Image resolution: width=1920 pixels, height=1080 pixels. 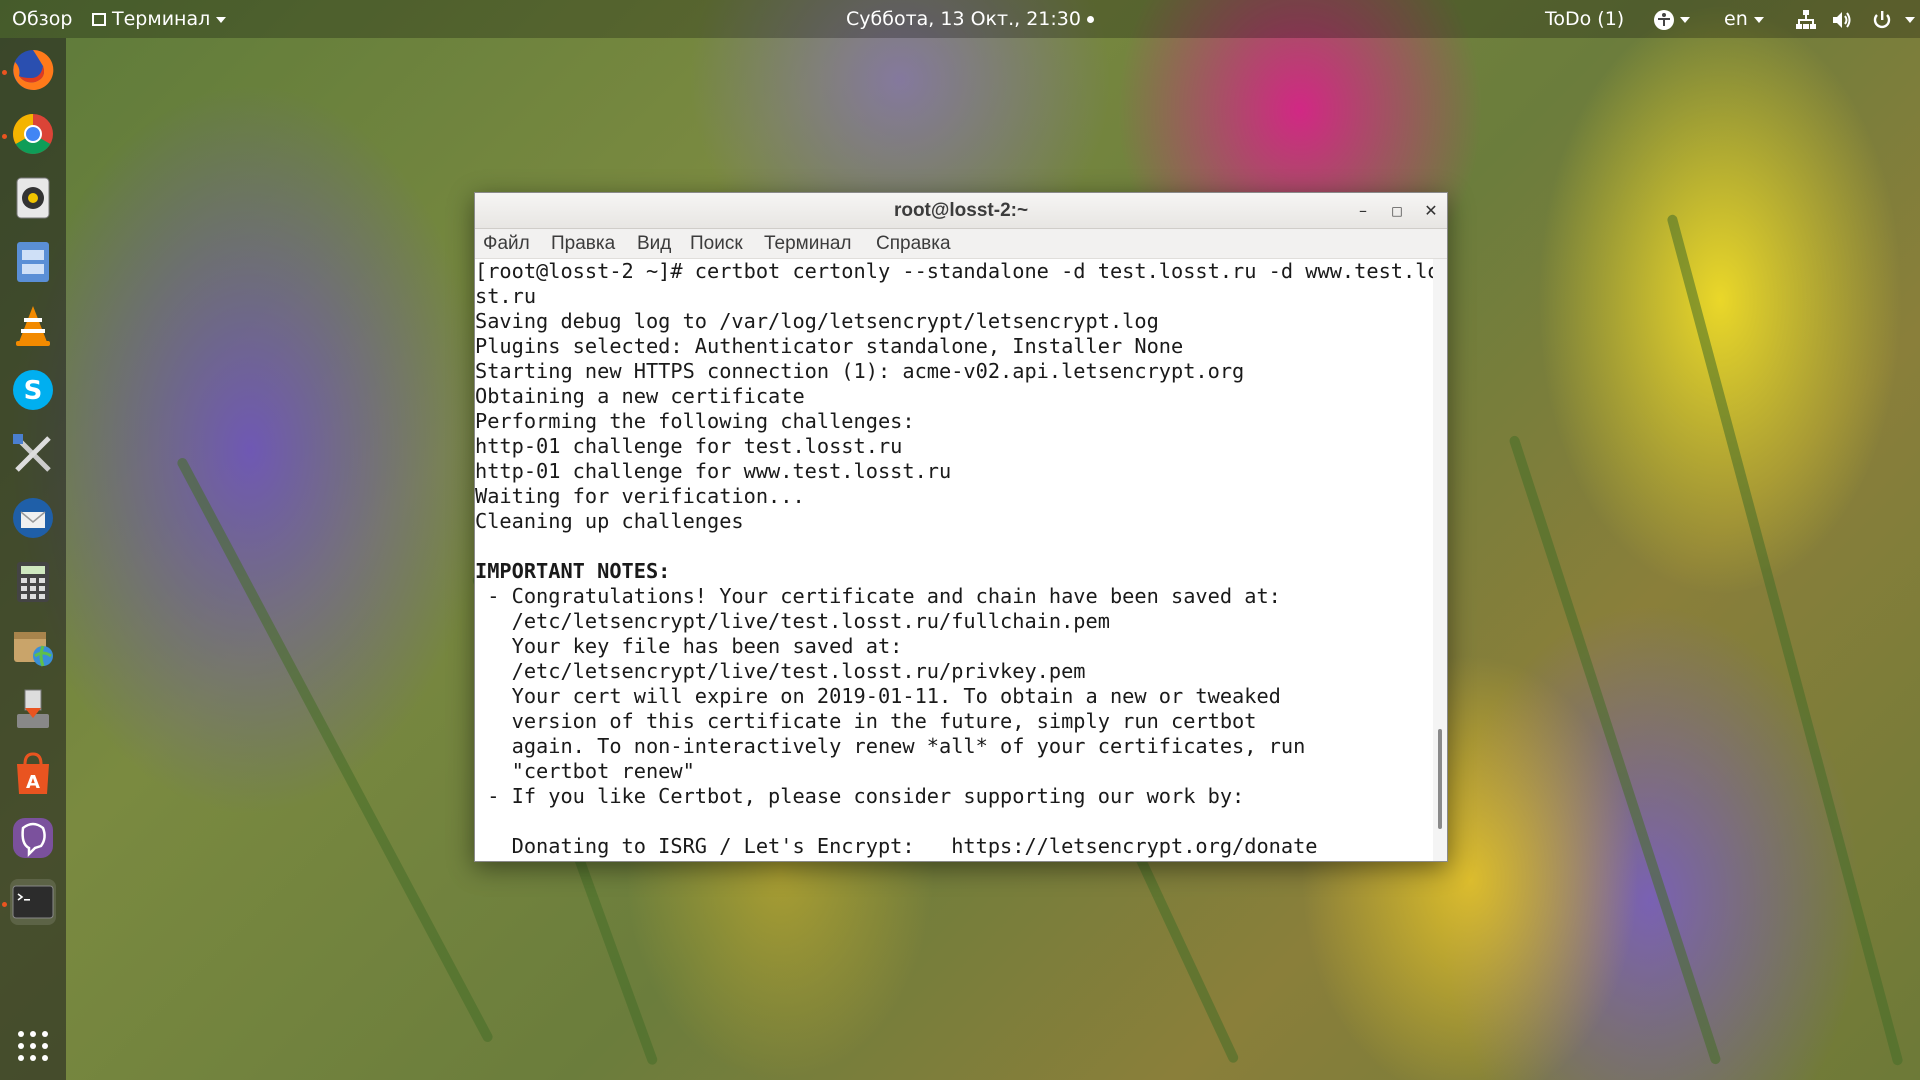 I want to click on language-label: en, so click(x=1736, y=19).